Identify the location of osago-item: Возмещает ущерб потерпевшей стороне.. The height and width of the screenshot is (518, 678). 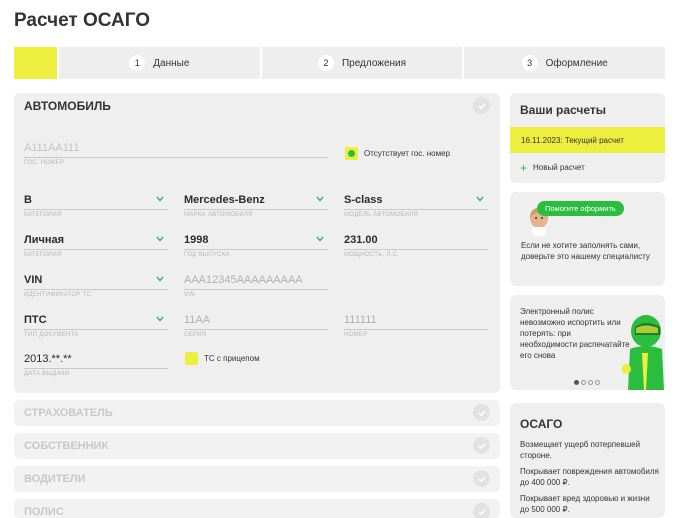
(580, 450).